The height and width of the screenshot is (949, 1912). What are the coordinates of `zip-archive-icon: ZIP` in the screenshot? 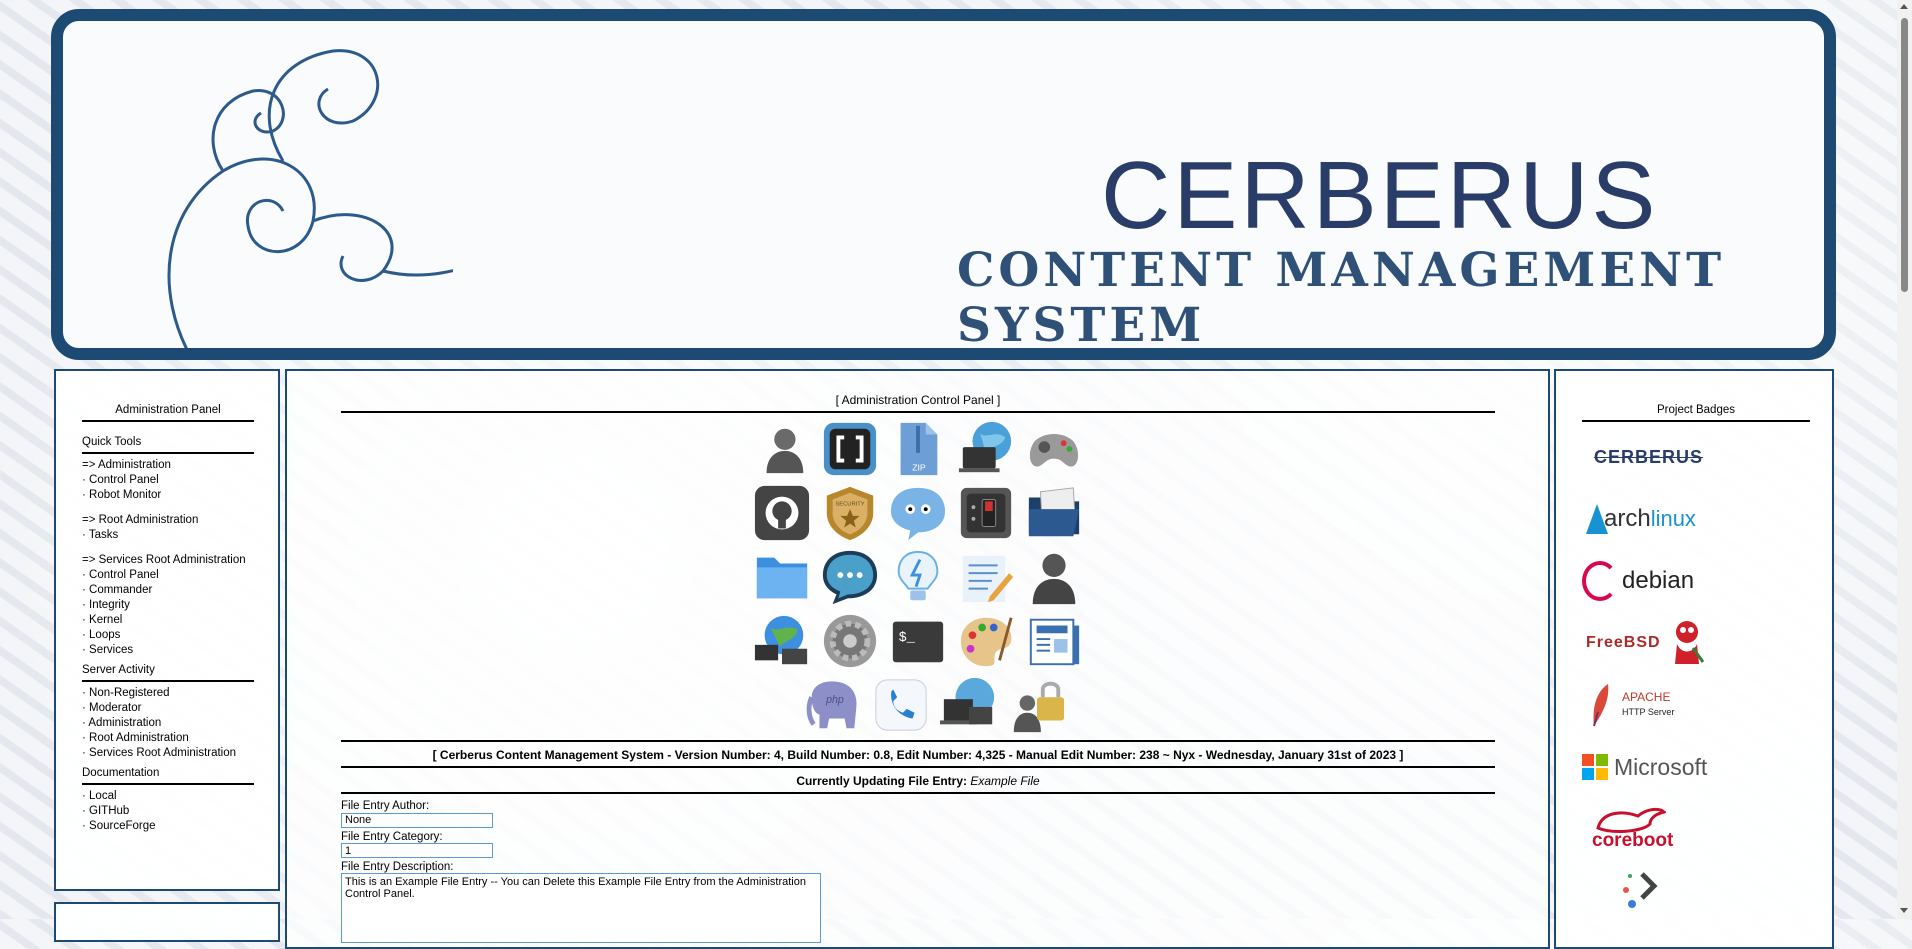 It's located at (918, 448).